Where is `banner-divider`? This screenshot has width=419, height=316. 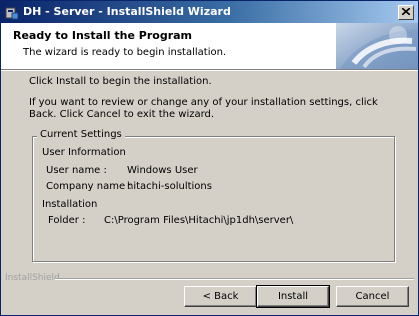 banner-divider is located at coordinates (209, 70).